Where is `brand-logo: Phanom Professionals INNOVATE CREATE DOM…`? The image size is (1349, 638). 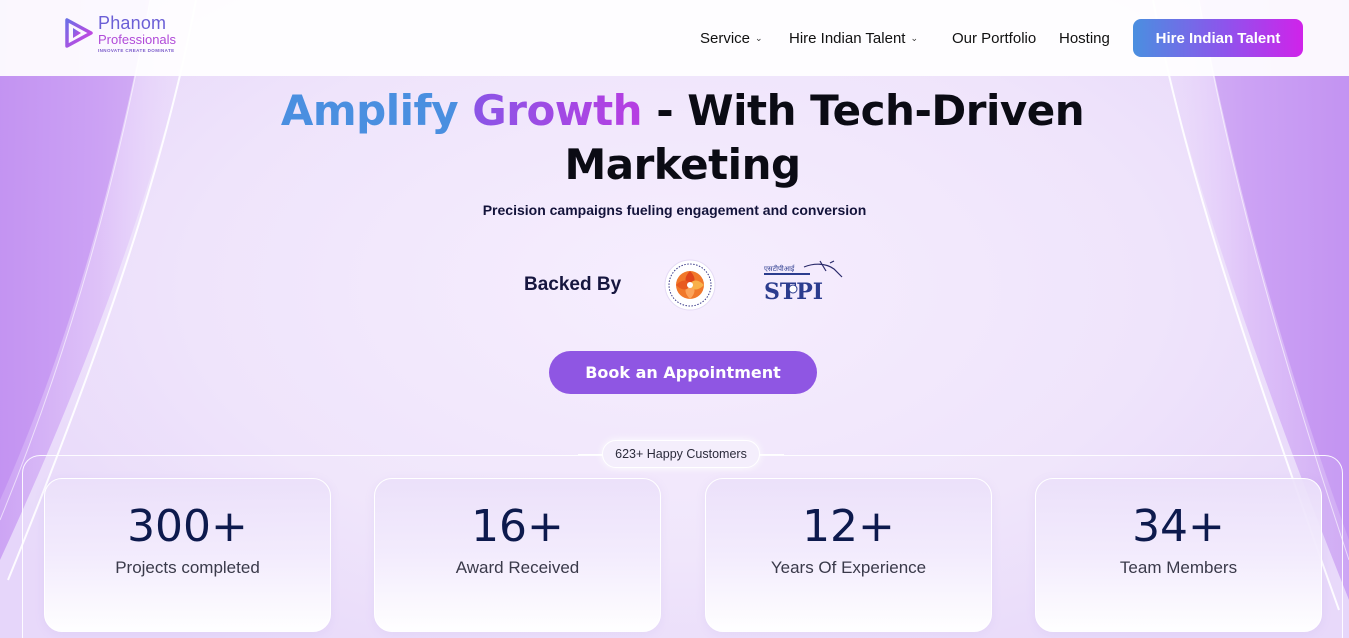
brand-logo: Phanom Professionals INNOVATE CREATE DOM… is located at coordinates (127, 36).